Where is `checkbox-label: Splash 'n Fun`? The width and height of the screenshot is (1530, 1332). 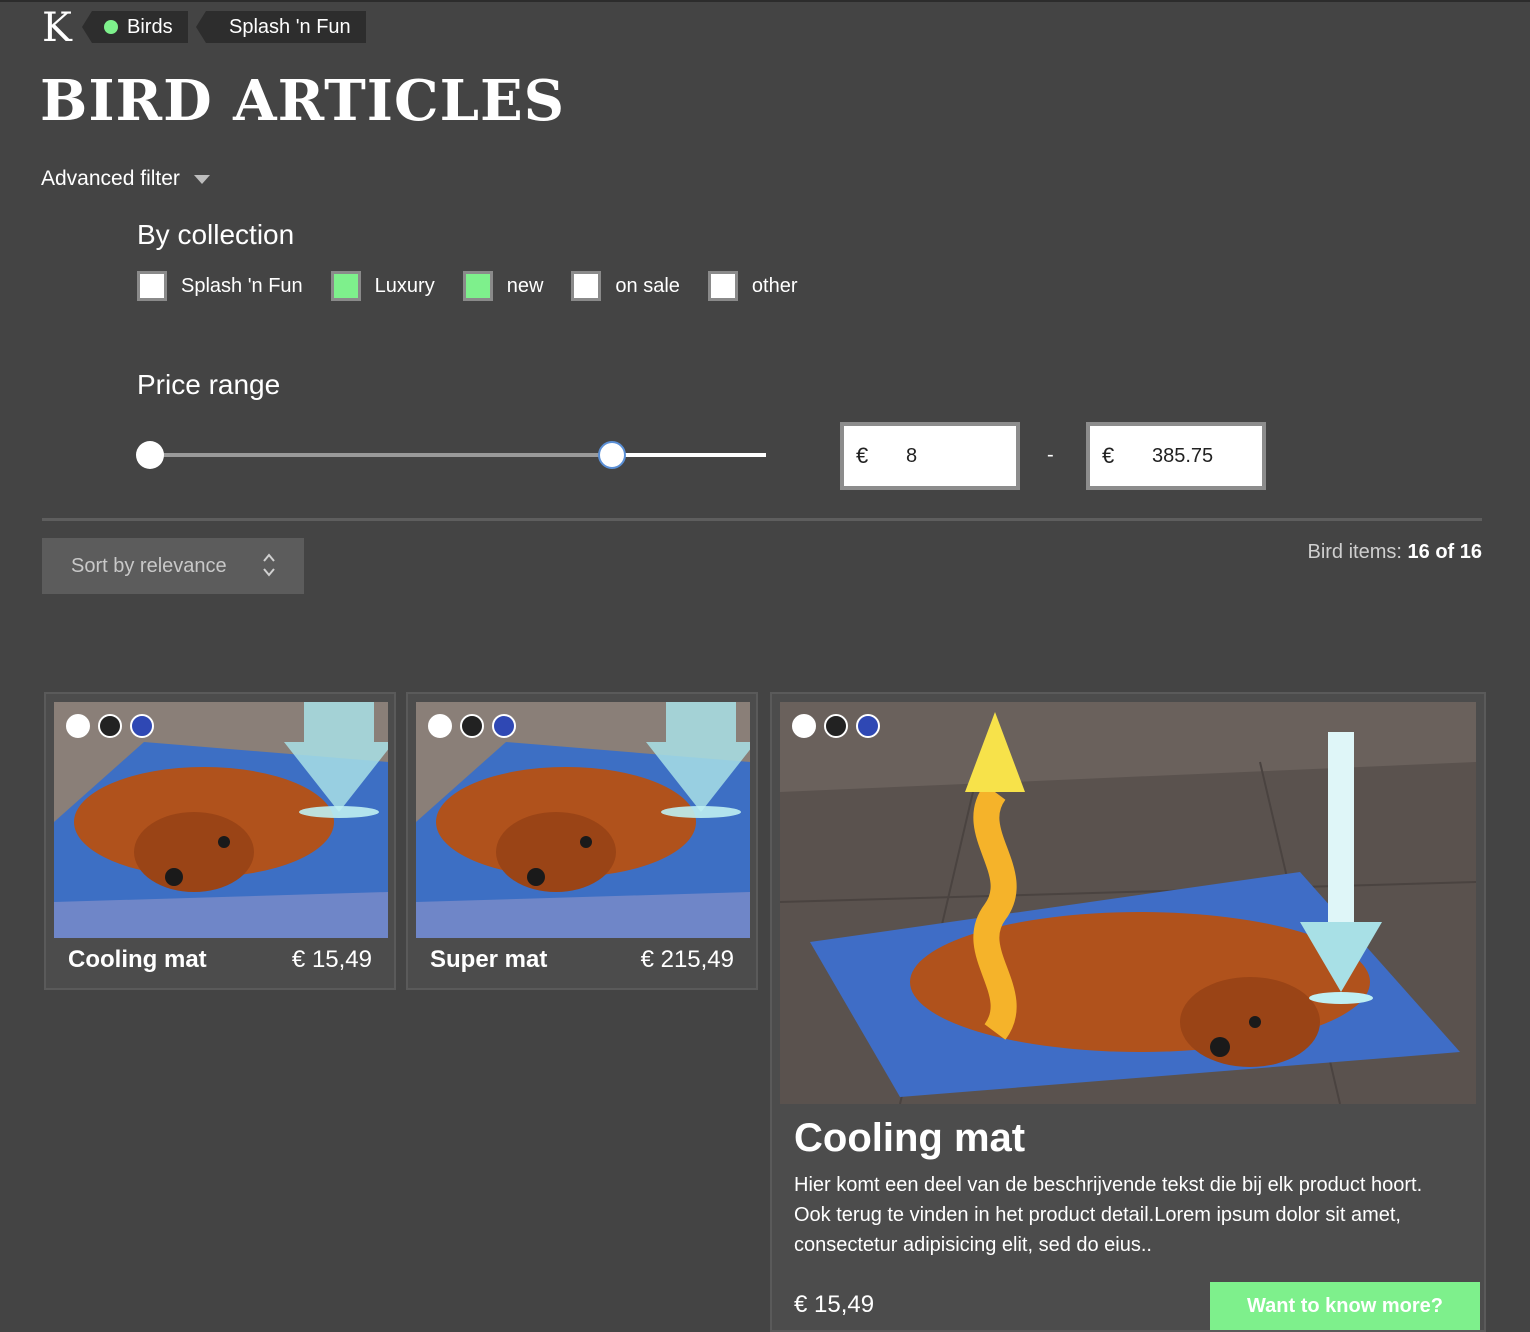 checkbox-label: Splash 'n Fun is located at coordinates (242, 285).